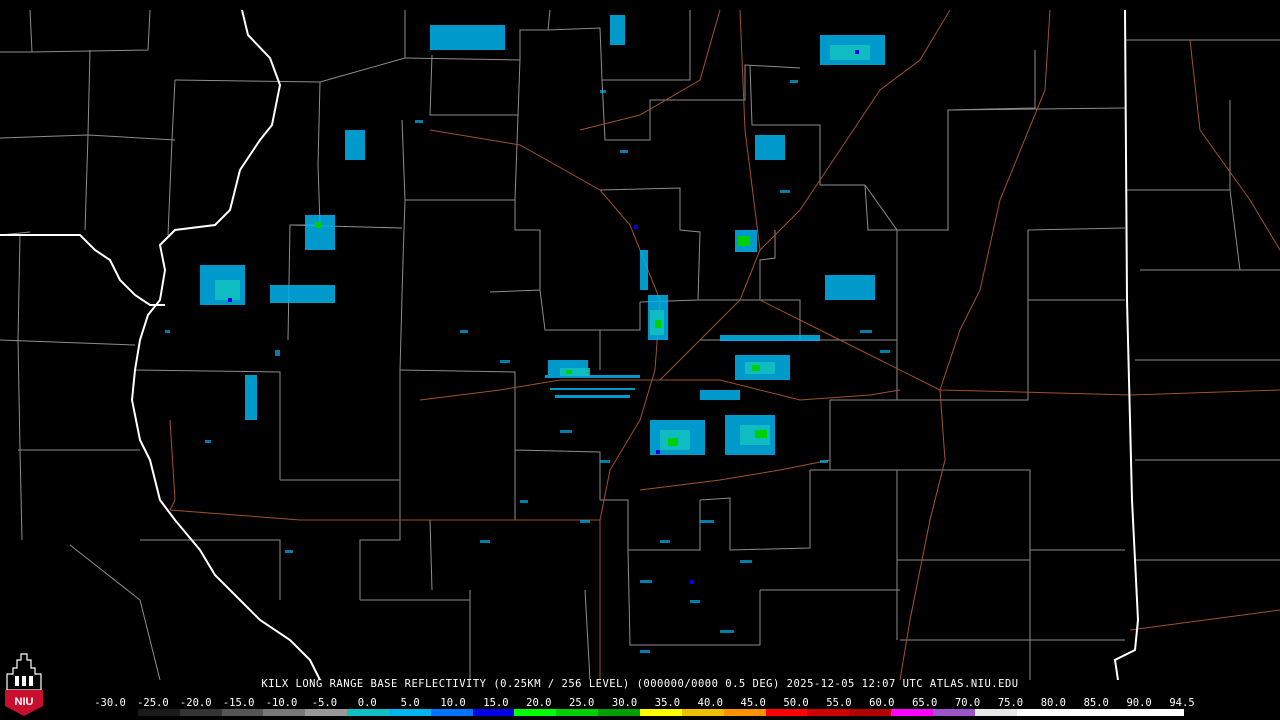 This screenshot has width=1280, height=720. I want to click on scale-label: -25.0, so click(153, 703).